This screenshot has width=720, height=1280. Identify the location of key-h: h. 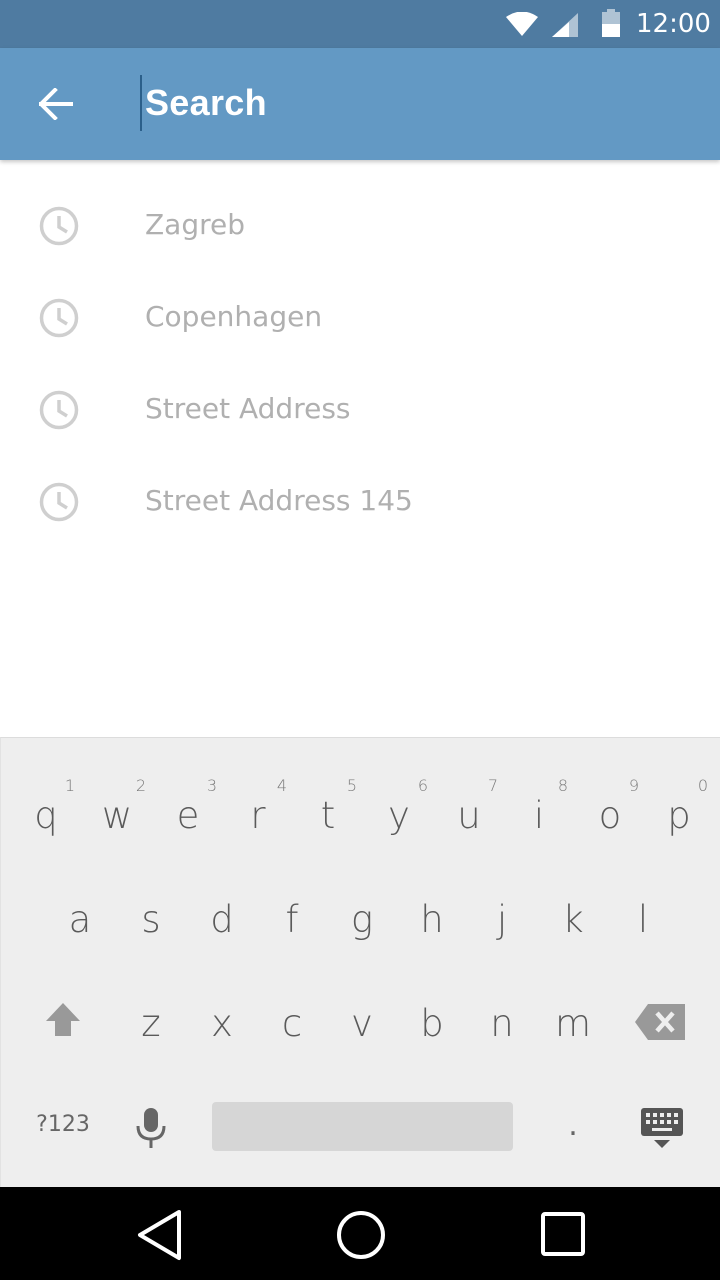
(432, 889).